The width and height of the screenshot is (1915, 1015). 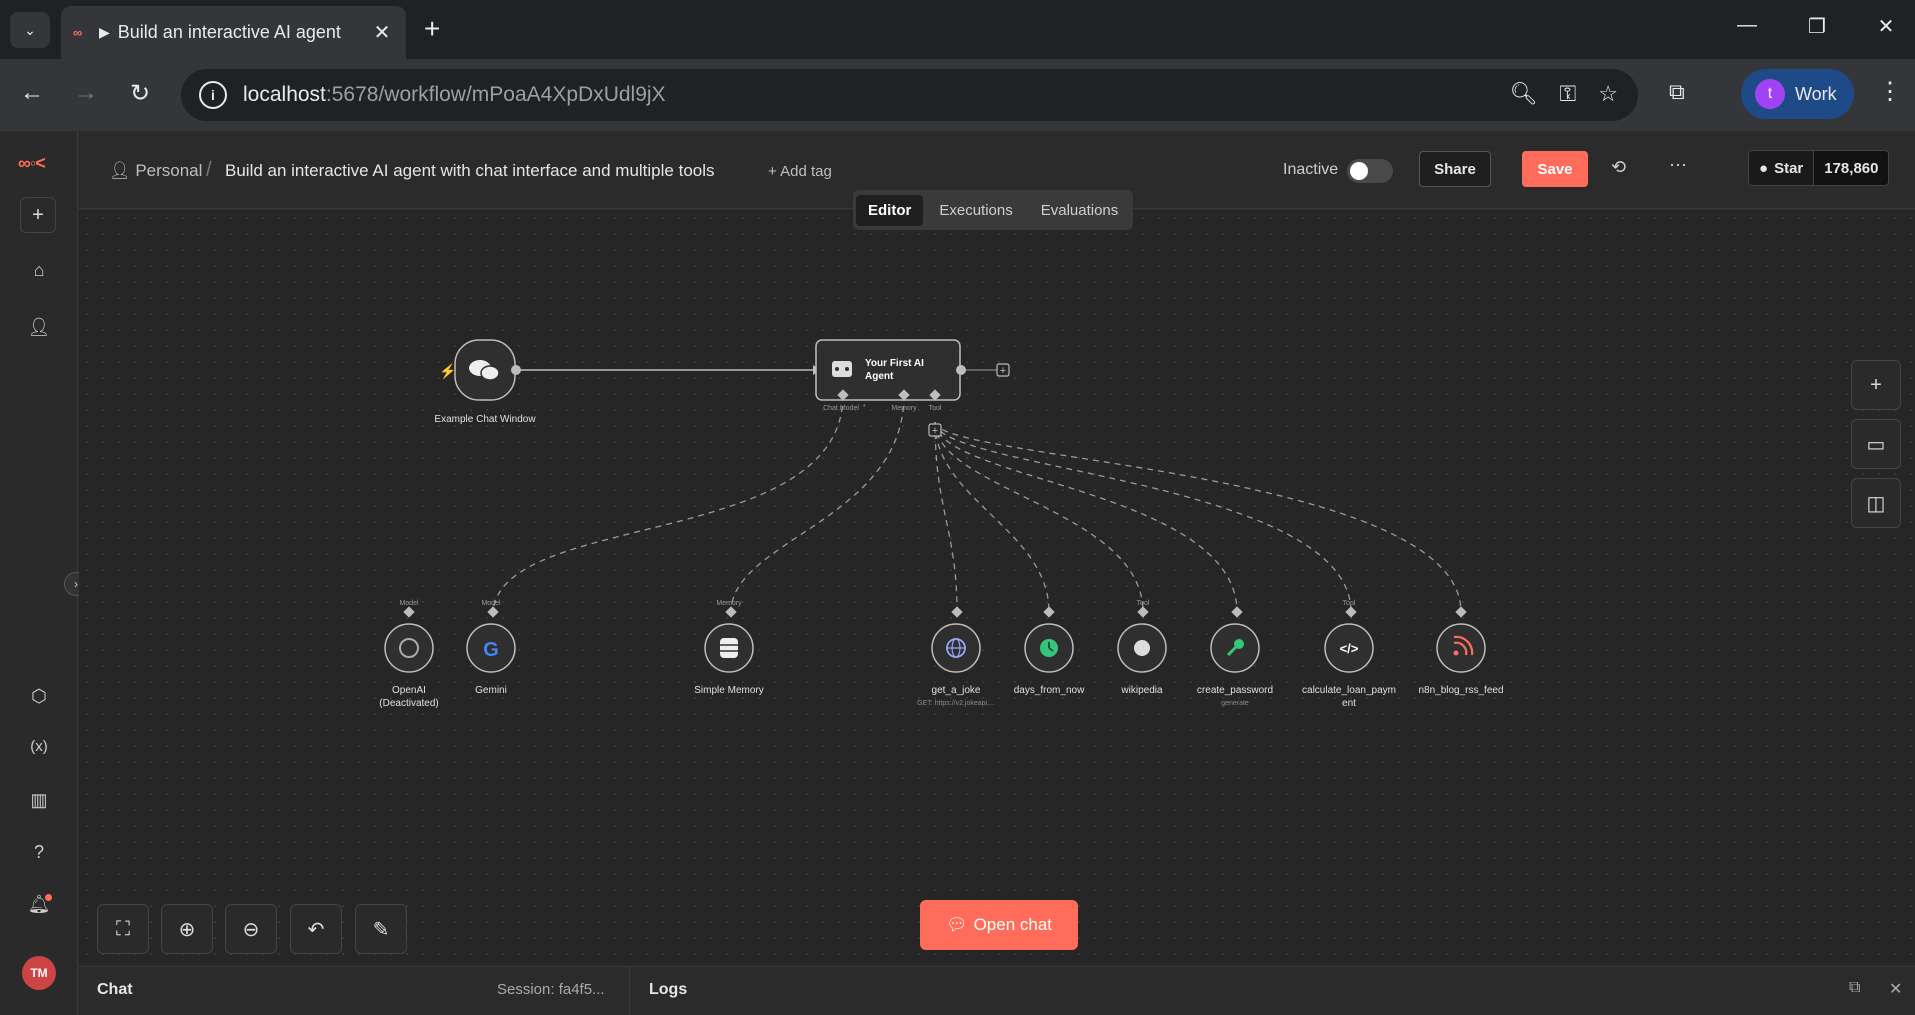 I want to click on extensions-icon: ⧉, so click(x=1677, y=92).